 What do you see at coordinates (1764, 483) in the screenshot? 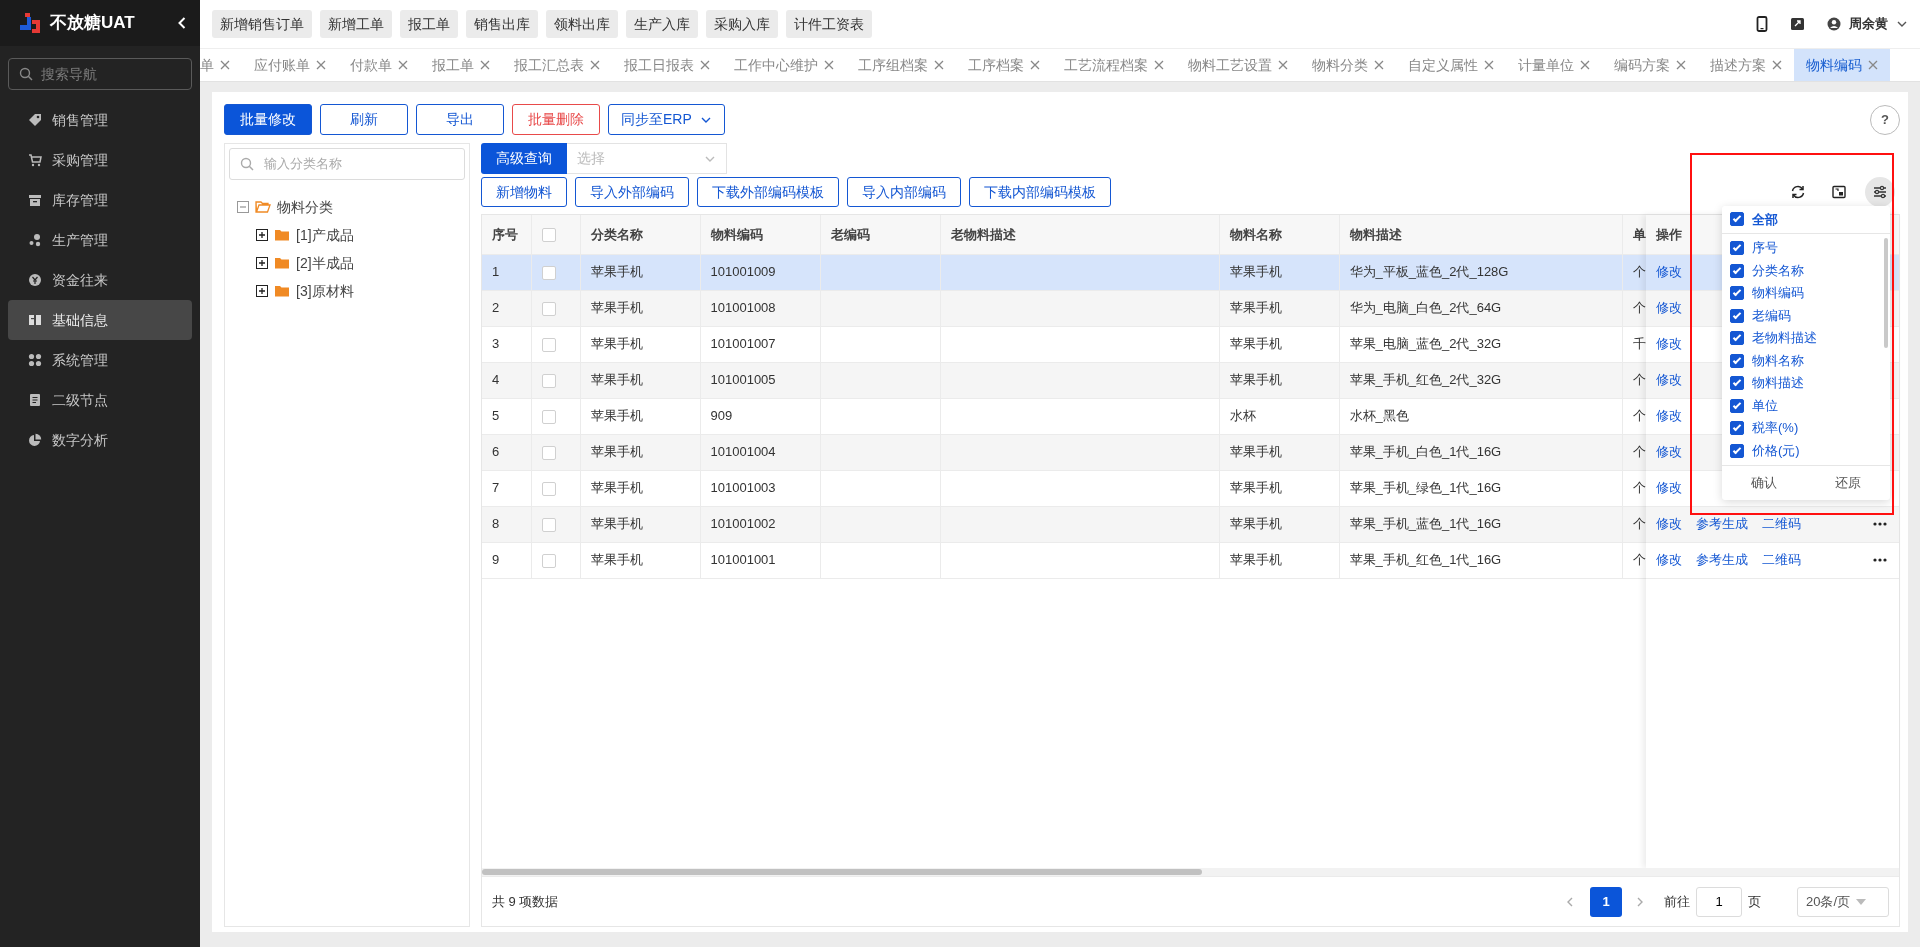
I see `confirm-button: 确认` at bounding box center [1764, 483].